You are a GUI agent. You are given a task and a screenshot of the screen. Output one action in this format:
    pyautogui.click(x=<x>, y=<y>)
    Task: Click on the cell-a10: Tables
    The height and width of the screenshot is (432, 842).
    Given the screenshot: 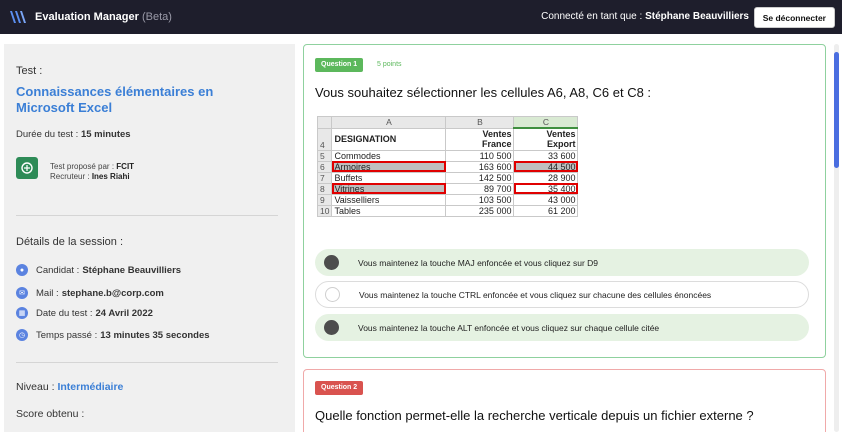 What is the action you would take?
    pyautogui.click(x=389, y=210)
    